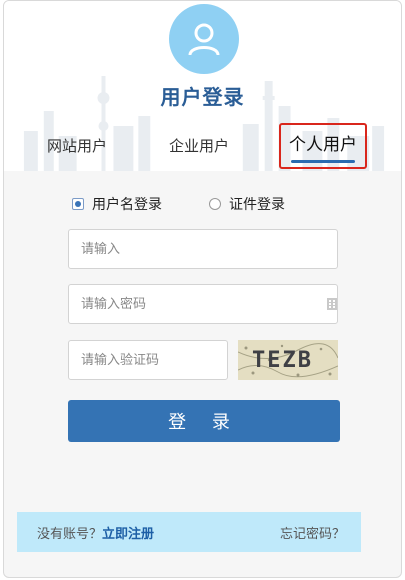  Describe the element at coordinates (203, 304) in the screenshot. I see `password-input` at that location.